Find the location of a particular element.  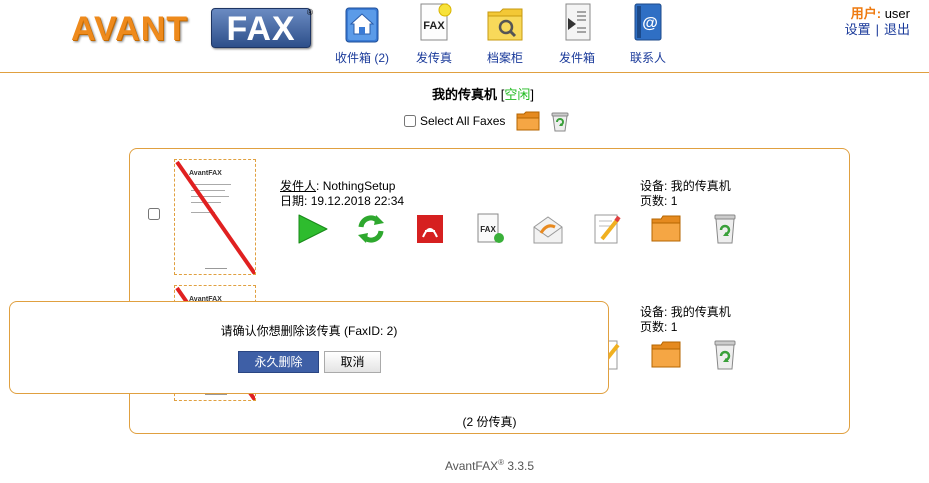

nav-send-fax-label: 发传真 is located at coordinates (433, 58).